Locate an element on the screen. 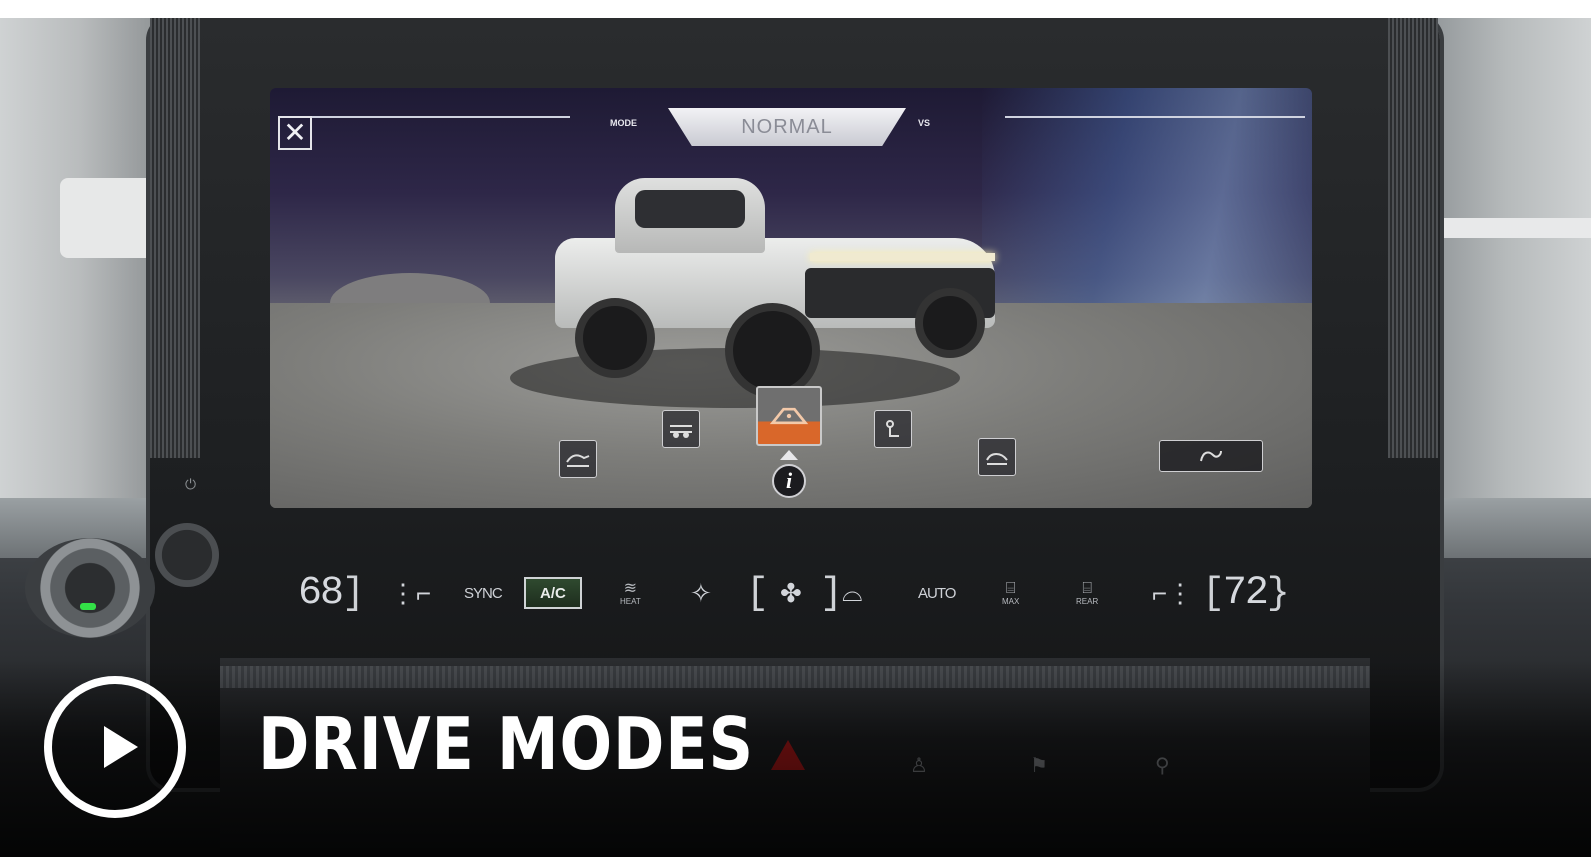  rear-defrost-button: ⌸ REAR is located at coordinates (1087, 593).